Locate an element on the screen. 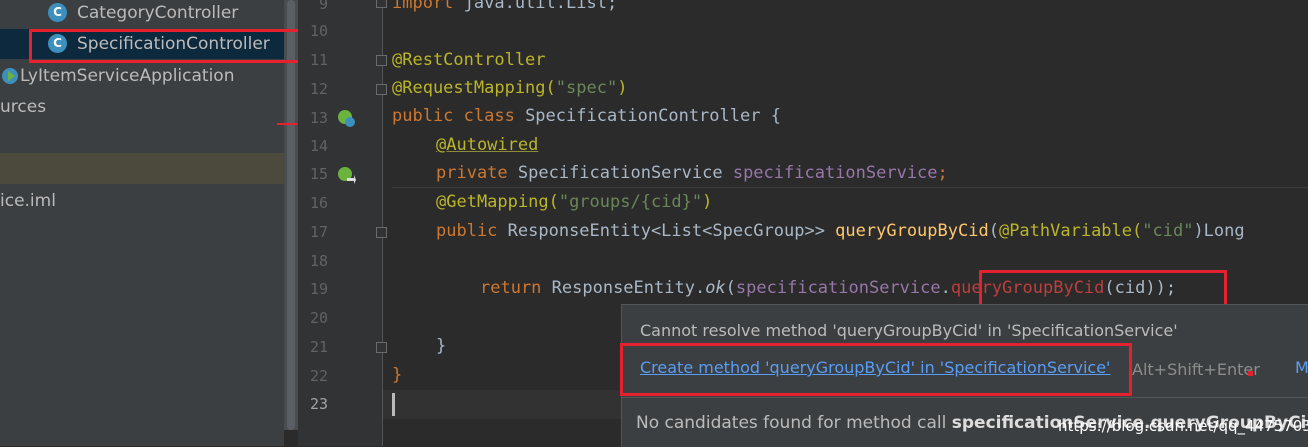 Image resolution: width=1308 pixels, height=447 pixels. scroll-thumb is located at coordinates (291, 215).